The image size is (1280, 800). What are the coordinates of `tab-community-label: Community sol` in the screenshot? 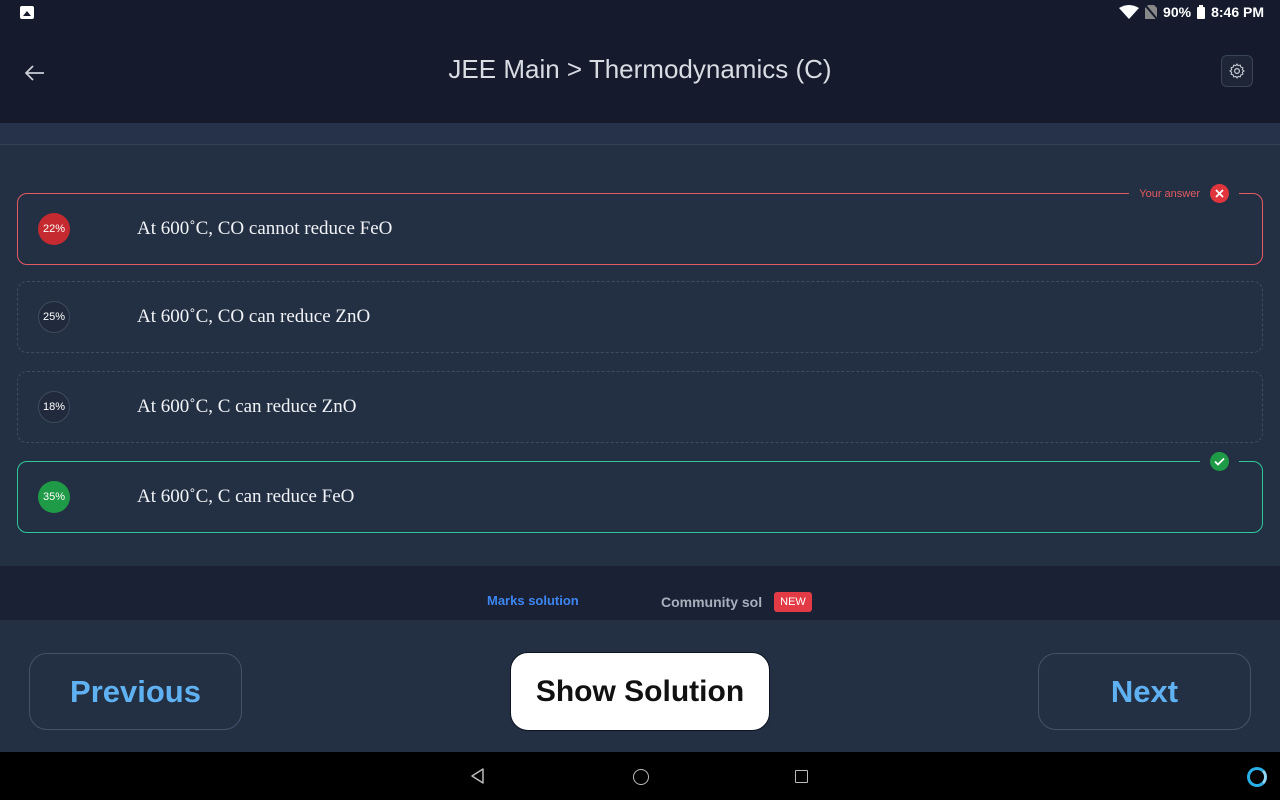 It's located at (712, 602).